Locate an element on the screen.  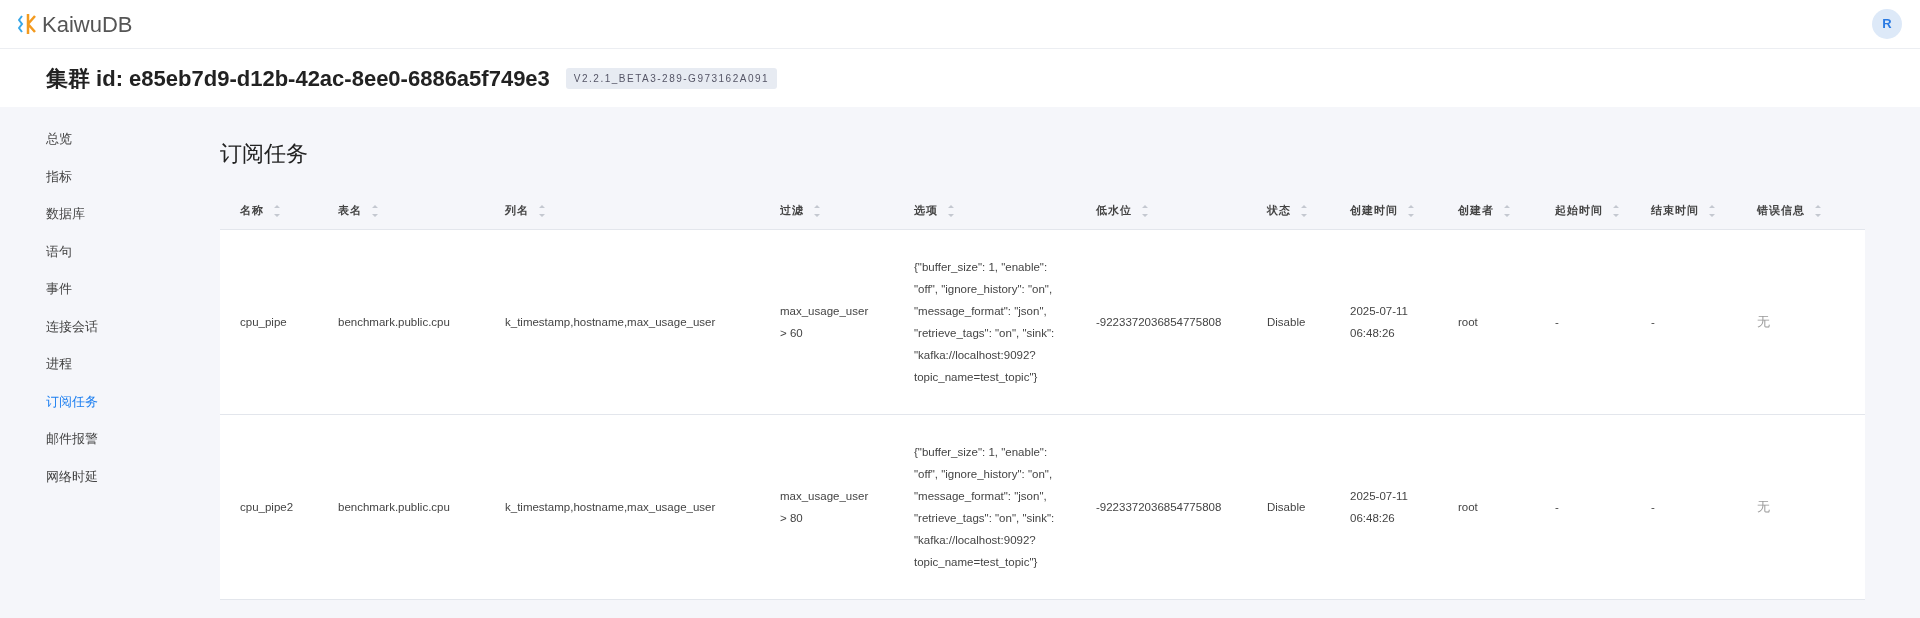
column-header: 列名 is located at coordinates (517, 210).